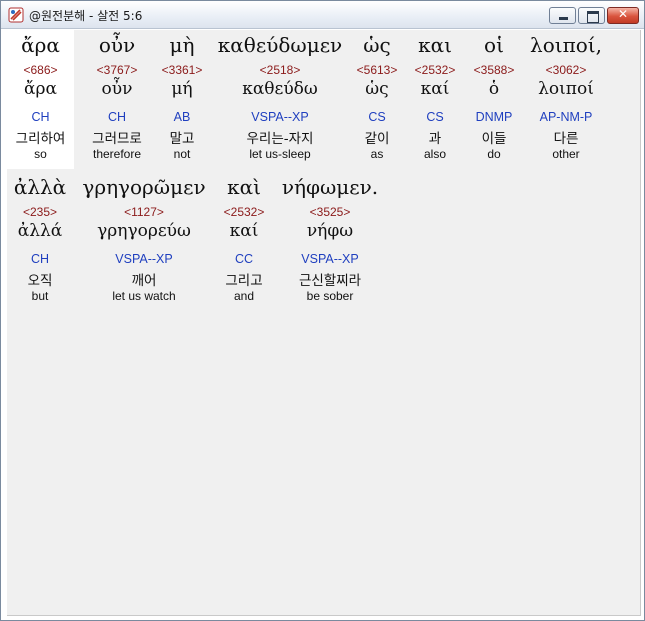 The width and height of the screenshot is (645, 621). I want to click on lemma: νήφω, so click(330, 231).